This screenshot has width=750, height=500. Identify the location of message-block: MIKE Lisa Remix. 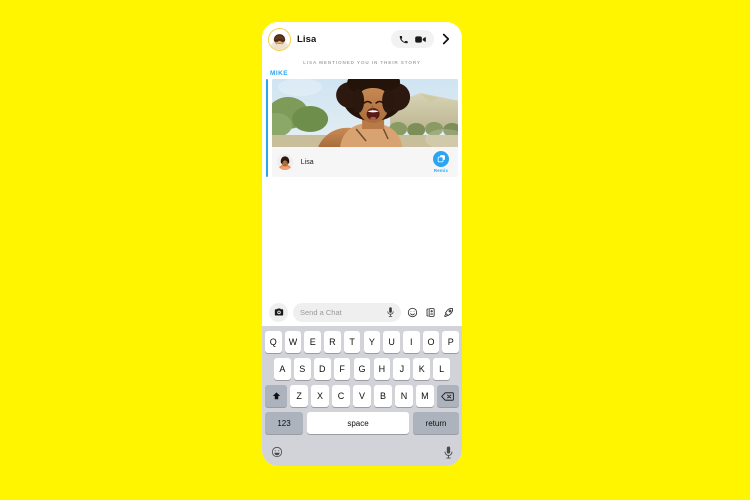
(362, 123).